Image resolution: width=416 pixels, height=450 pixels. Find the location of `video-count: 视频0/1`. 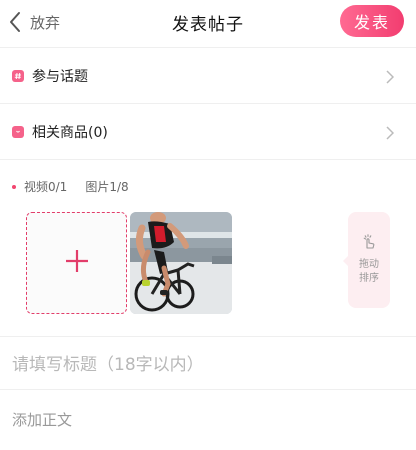

video-count: 视频0/1 is located at coordinates (46, 187).